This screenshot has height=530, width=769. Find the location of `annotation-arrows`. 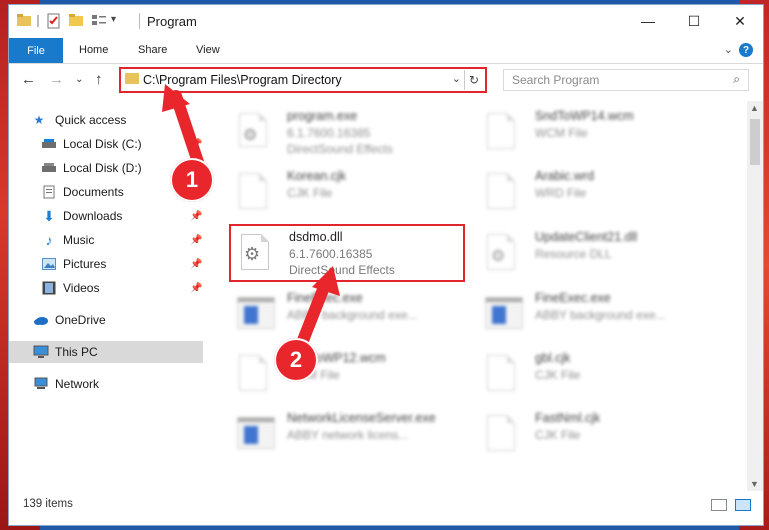

annotation-arrows is located at coordinates (251, 219).